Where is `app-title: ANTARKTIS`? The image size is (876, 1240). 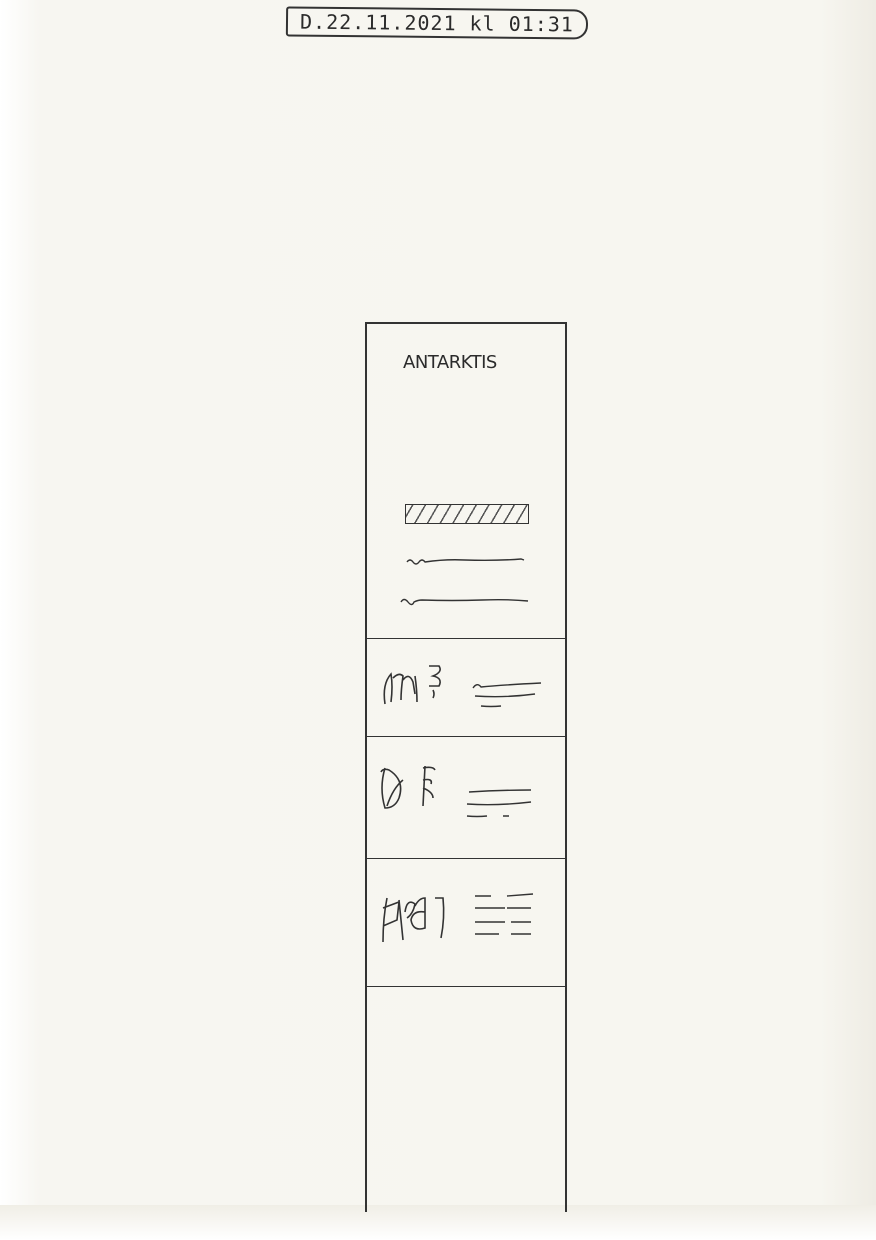
app-title: ANTARKTIS is located at coordinates (450, 362).